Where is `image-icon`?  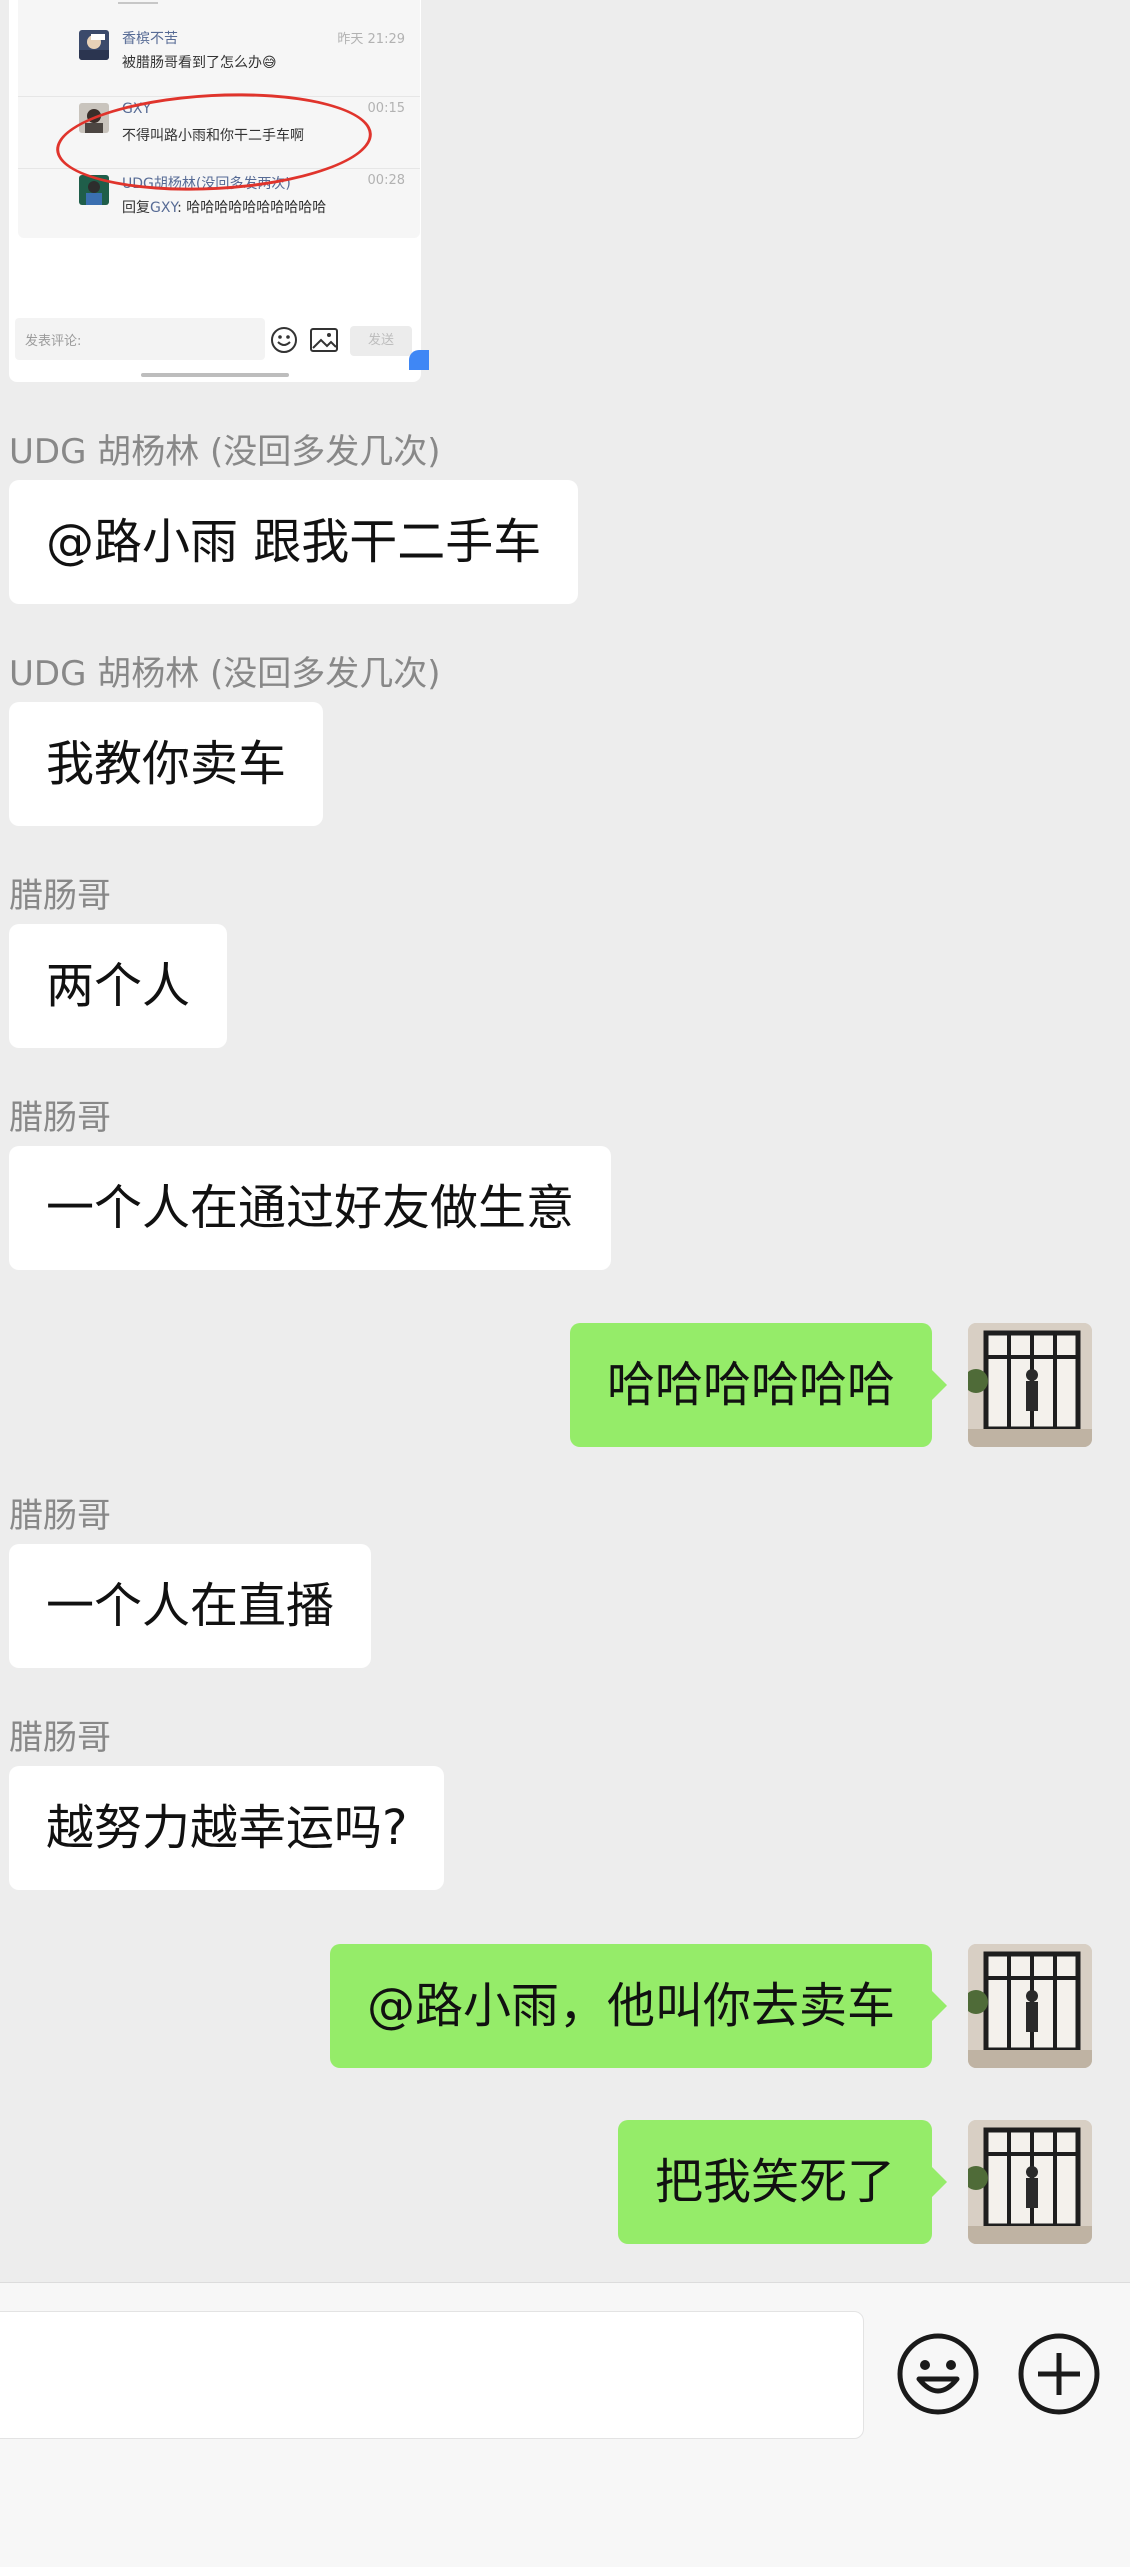
image-icon is located at coordinates (324, 340).